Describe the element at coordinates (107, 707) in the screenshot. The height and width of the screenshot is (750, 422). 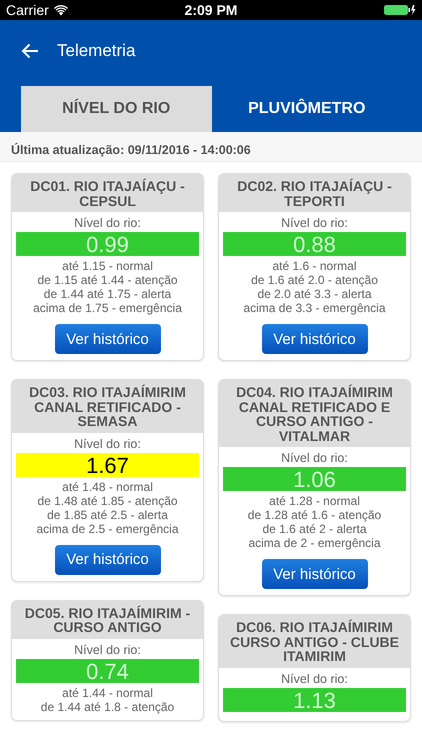
I see `threshold-text: de 1.44 até 1.8 - atenção` at that location.